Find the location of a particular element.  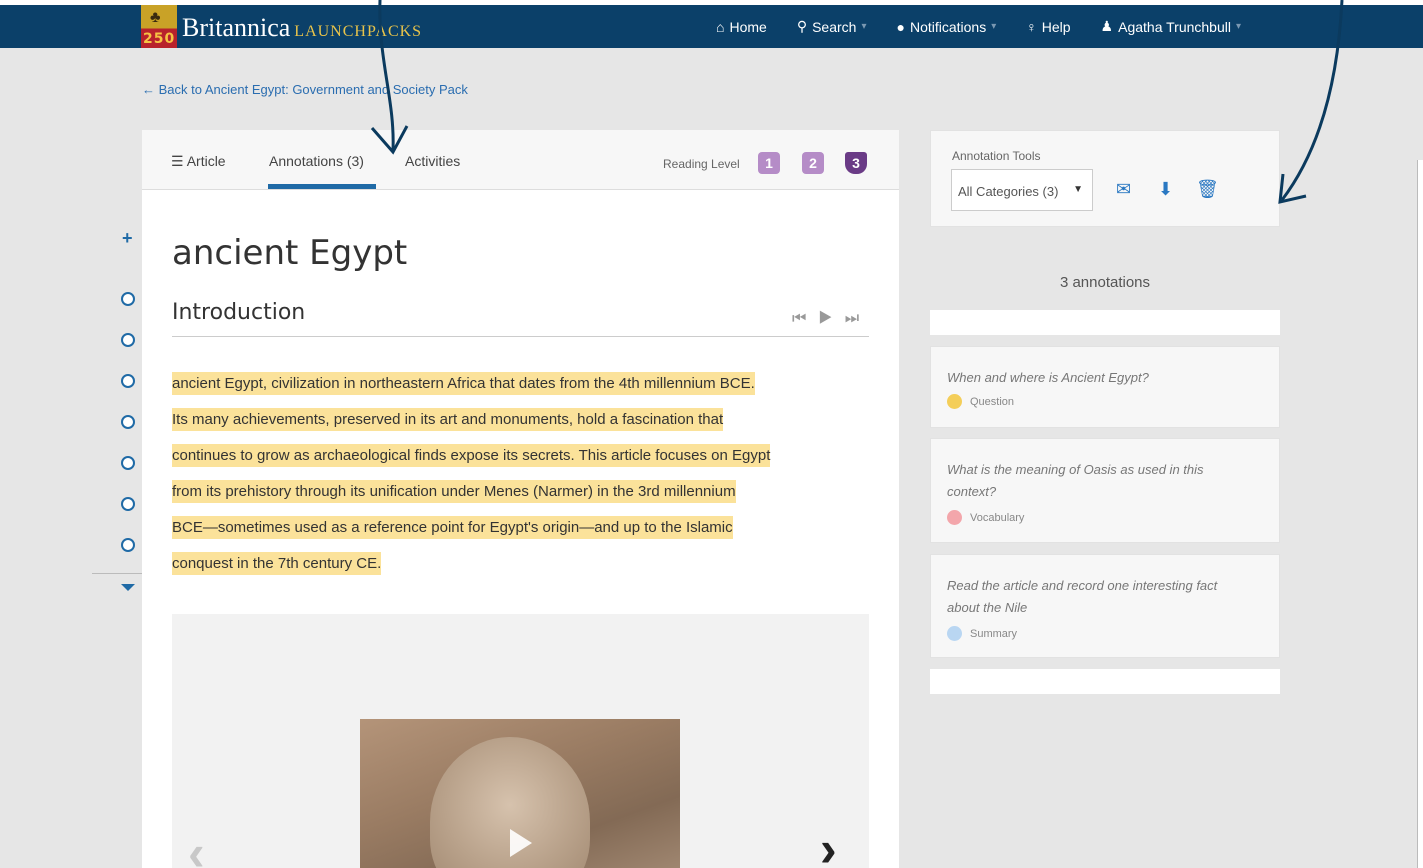

category-filter-value: All Categories (3) is located at coordinates (1008, 191).